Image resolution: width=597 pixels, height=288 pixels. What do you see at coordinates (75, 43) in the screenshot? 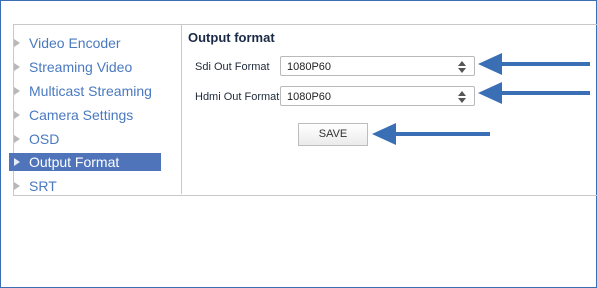
I see `sidebar-item-label: Video Encoder` at bounding box center [75, 43].